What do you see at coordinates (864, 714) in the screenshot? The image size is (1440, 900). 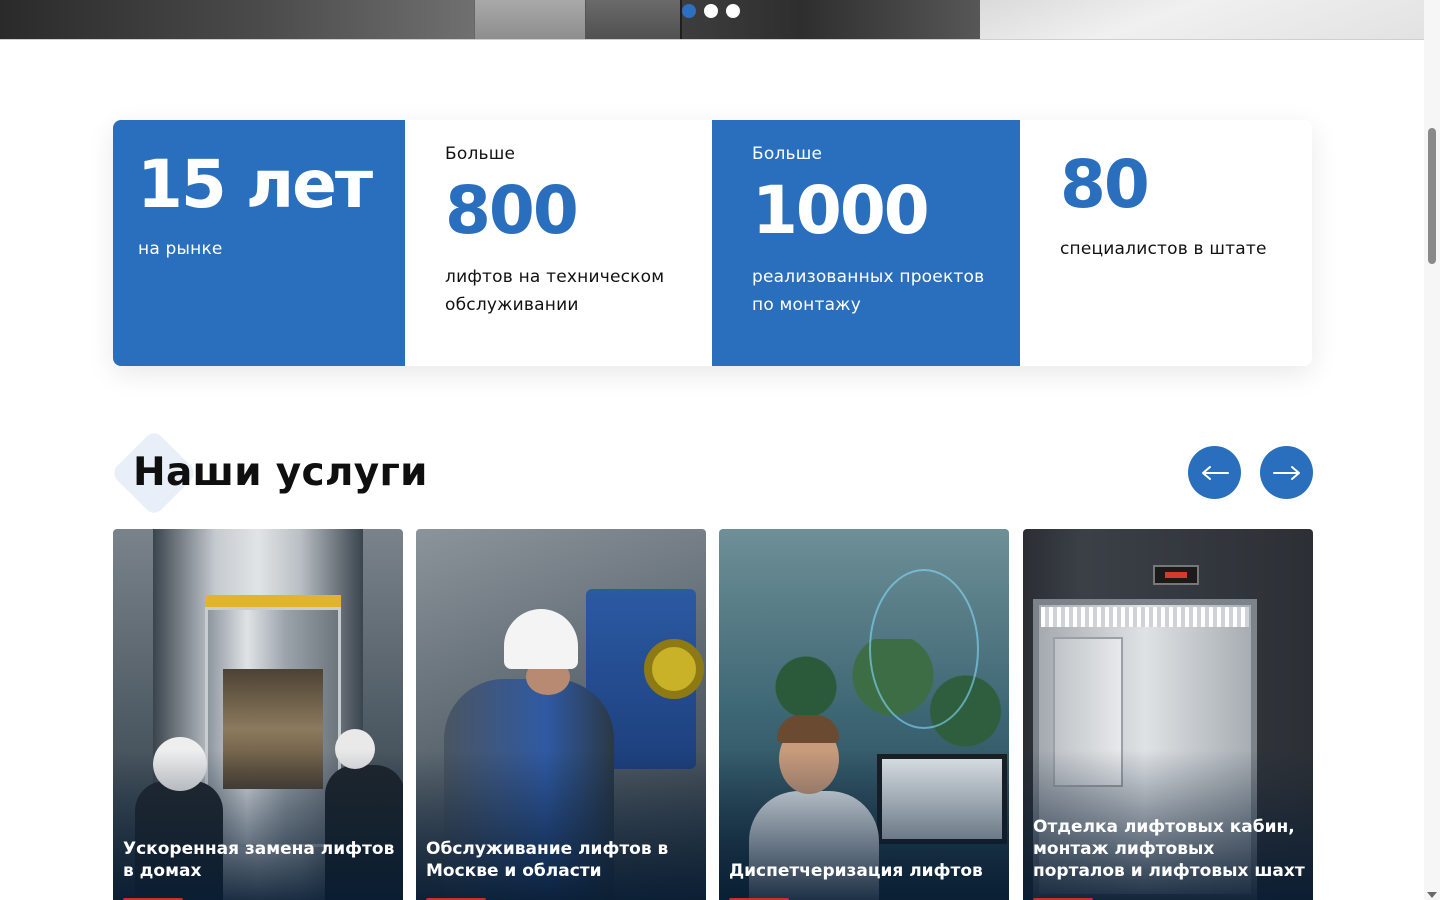 I see `service-card-dispatching: Диспетчеризация лифтов` at bounding box center [864, 714].